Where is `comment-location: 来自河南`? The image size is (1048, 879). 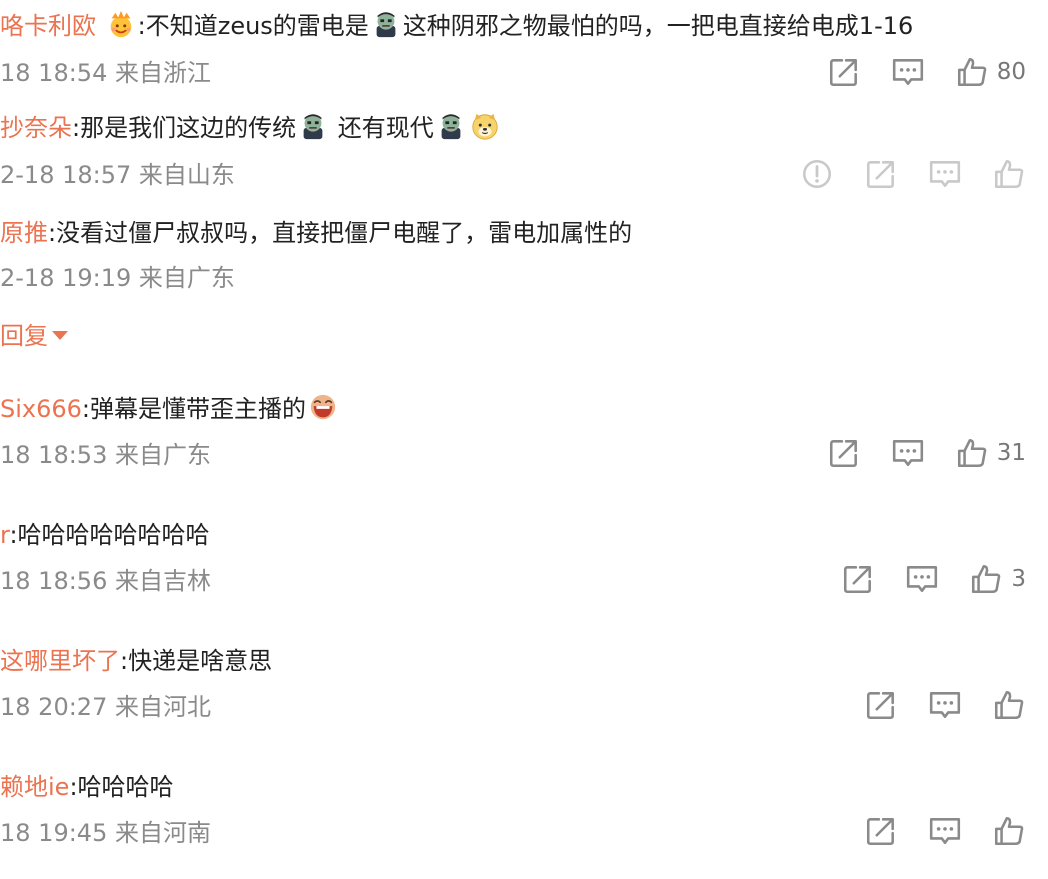
comment-location: 来自河南 is located at coordinates (162, 833).